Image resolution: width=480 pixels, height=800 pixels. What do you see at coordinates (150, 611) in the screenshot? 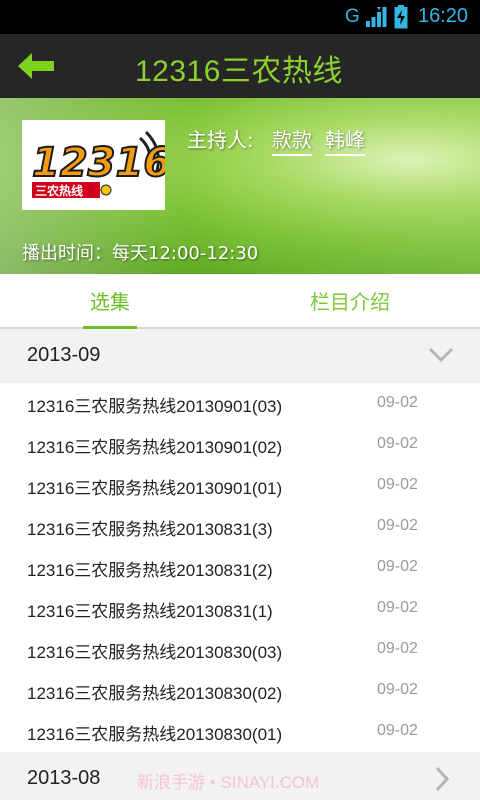
I see `episode-name: 12316三农服务热线20130831(1)` at bounding box center [150, 611].